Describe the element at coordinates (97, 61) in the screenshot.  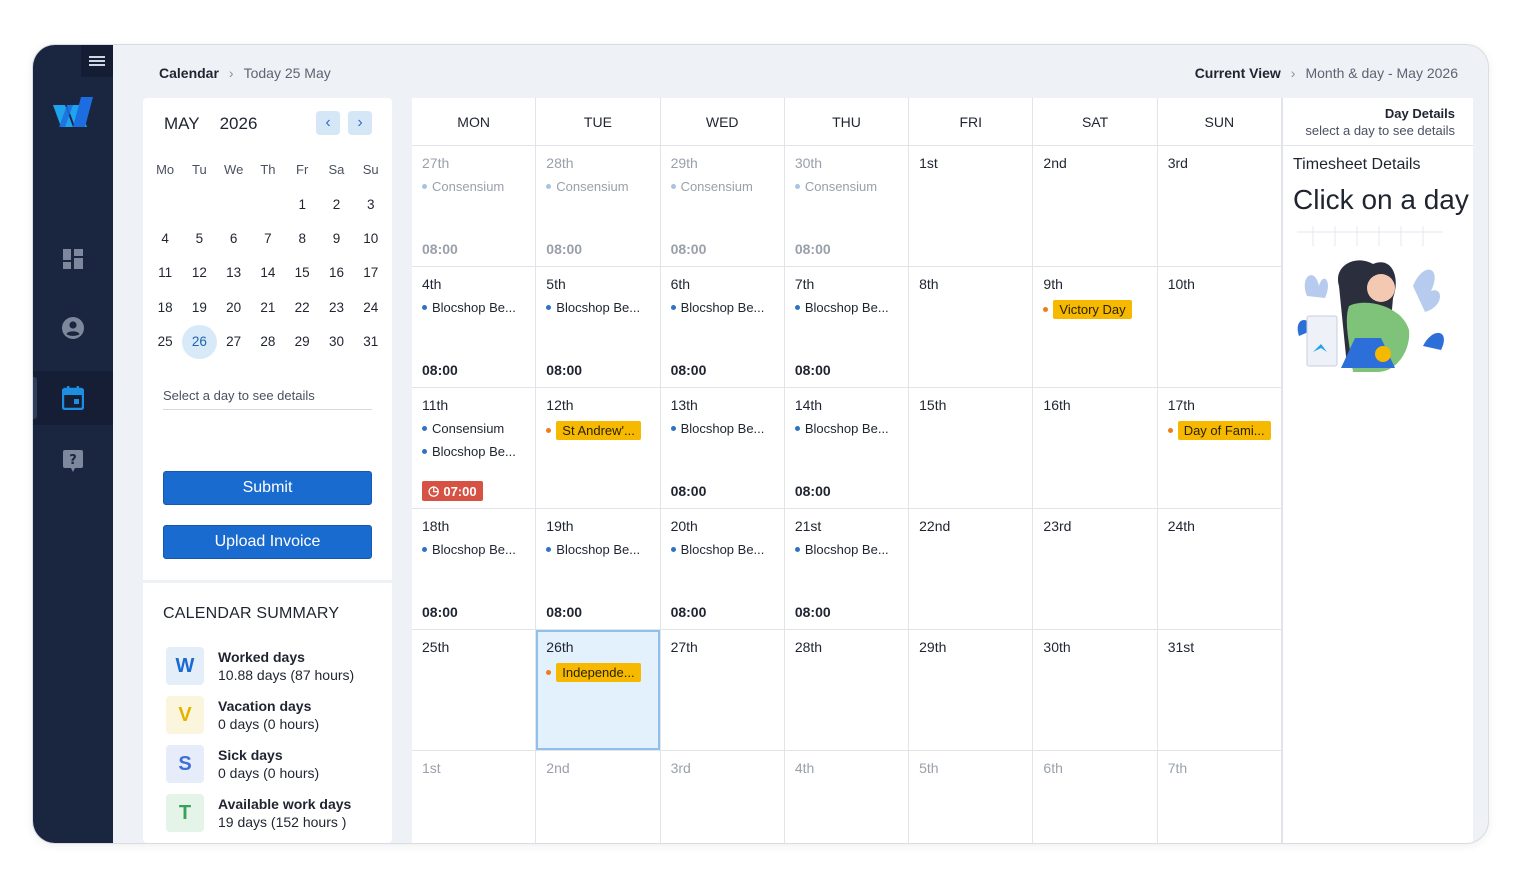
I see `menu-icon` at that location.